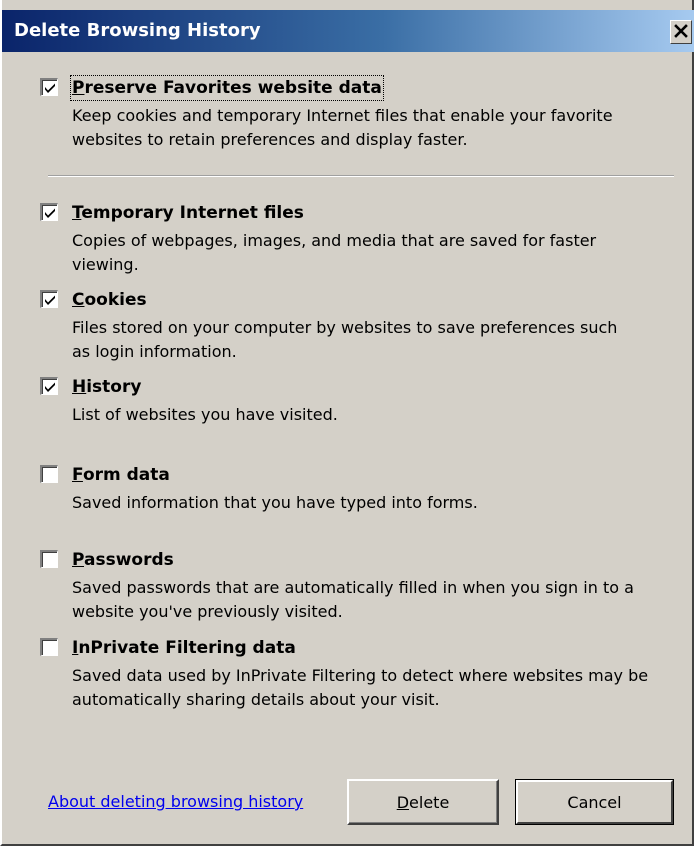  I want to click on title-bar: Delete Browsing History, so click(348, 31).